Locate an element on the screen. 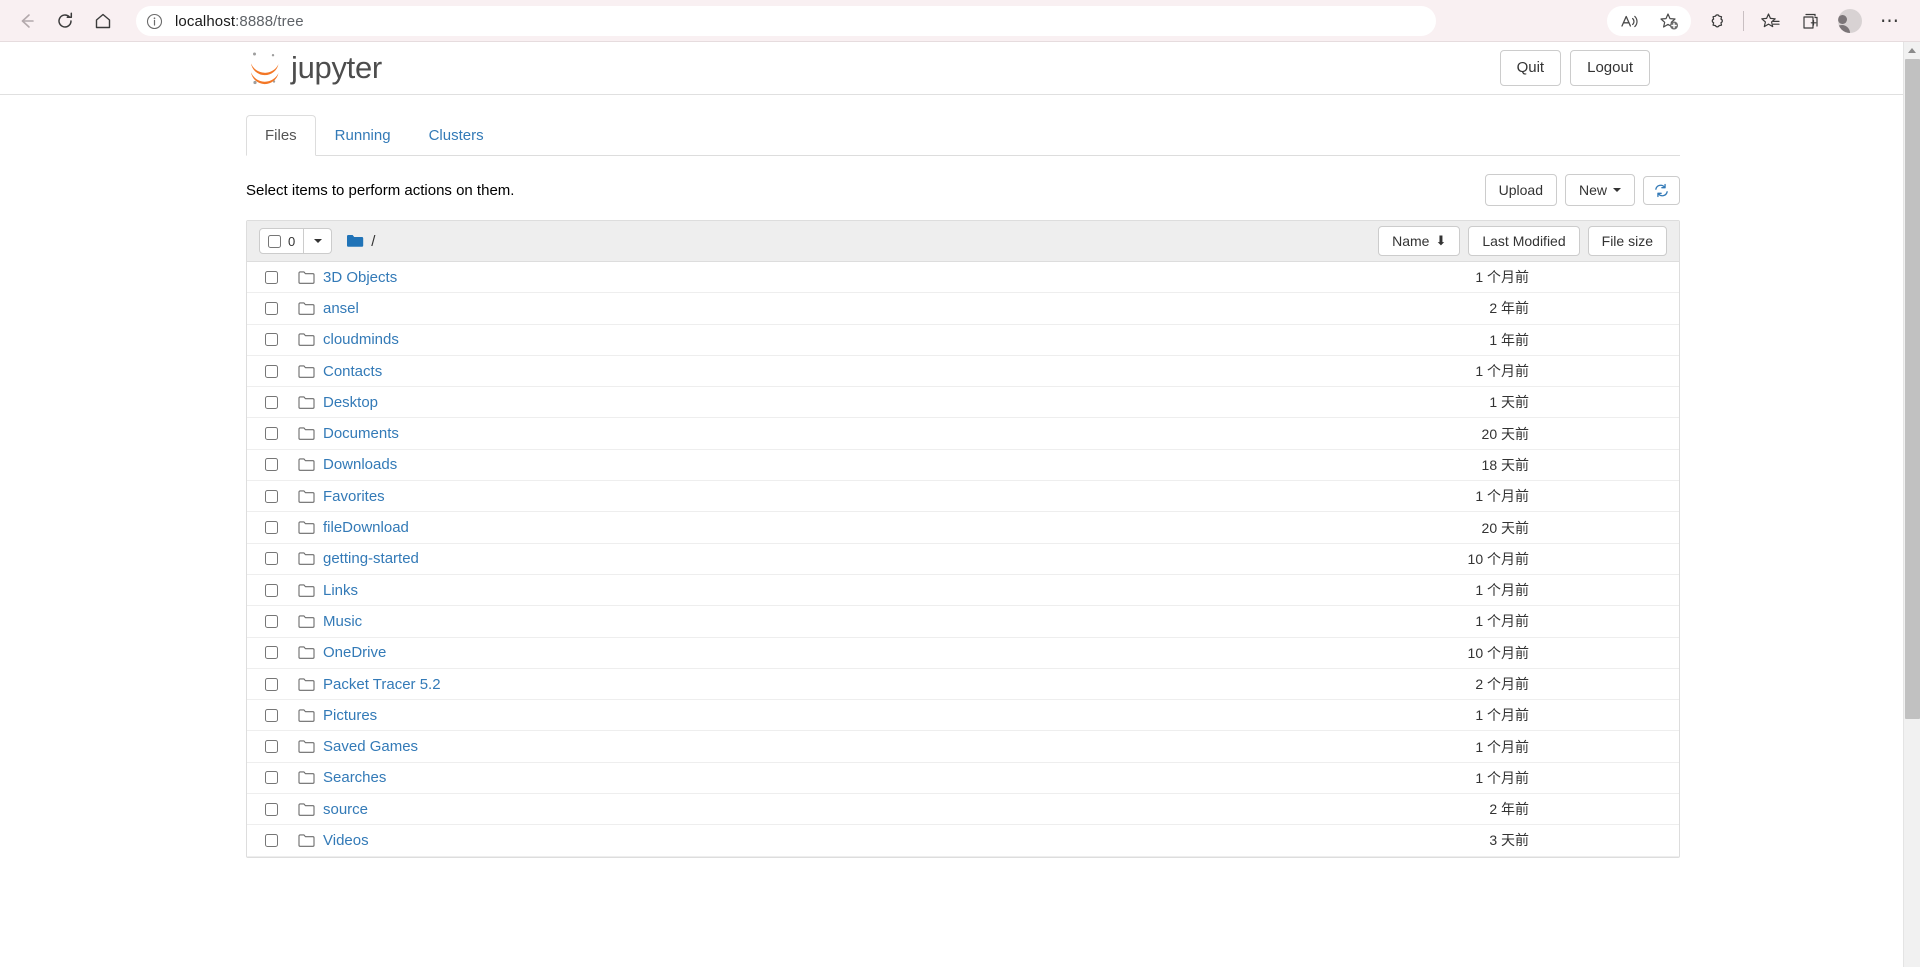 This screenshot has width=1920, height=967. quit-button: Quit is located at coordinates (1530, 68).